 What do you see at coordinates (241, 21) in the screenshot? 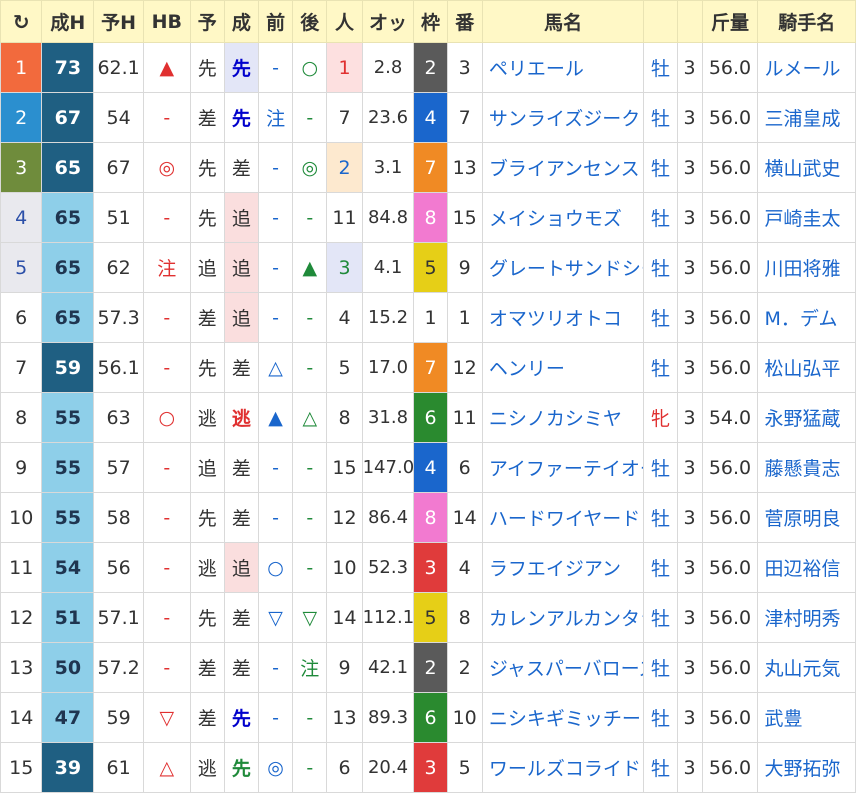
I see `col-sei: 成` at bounding box center [241, 21].